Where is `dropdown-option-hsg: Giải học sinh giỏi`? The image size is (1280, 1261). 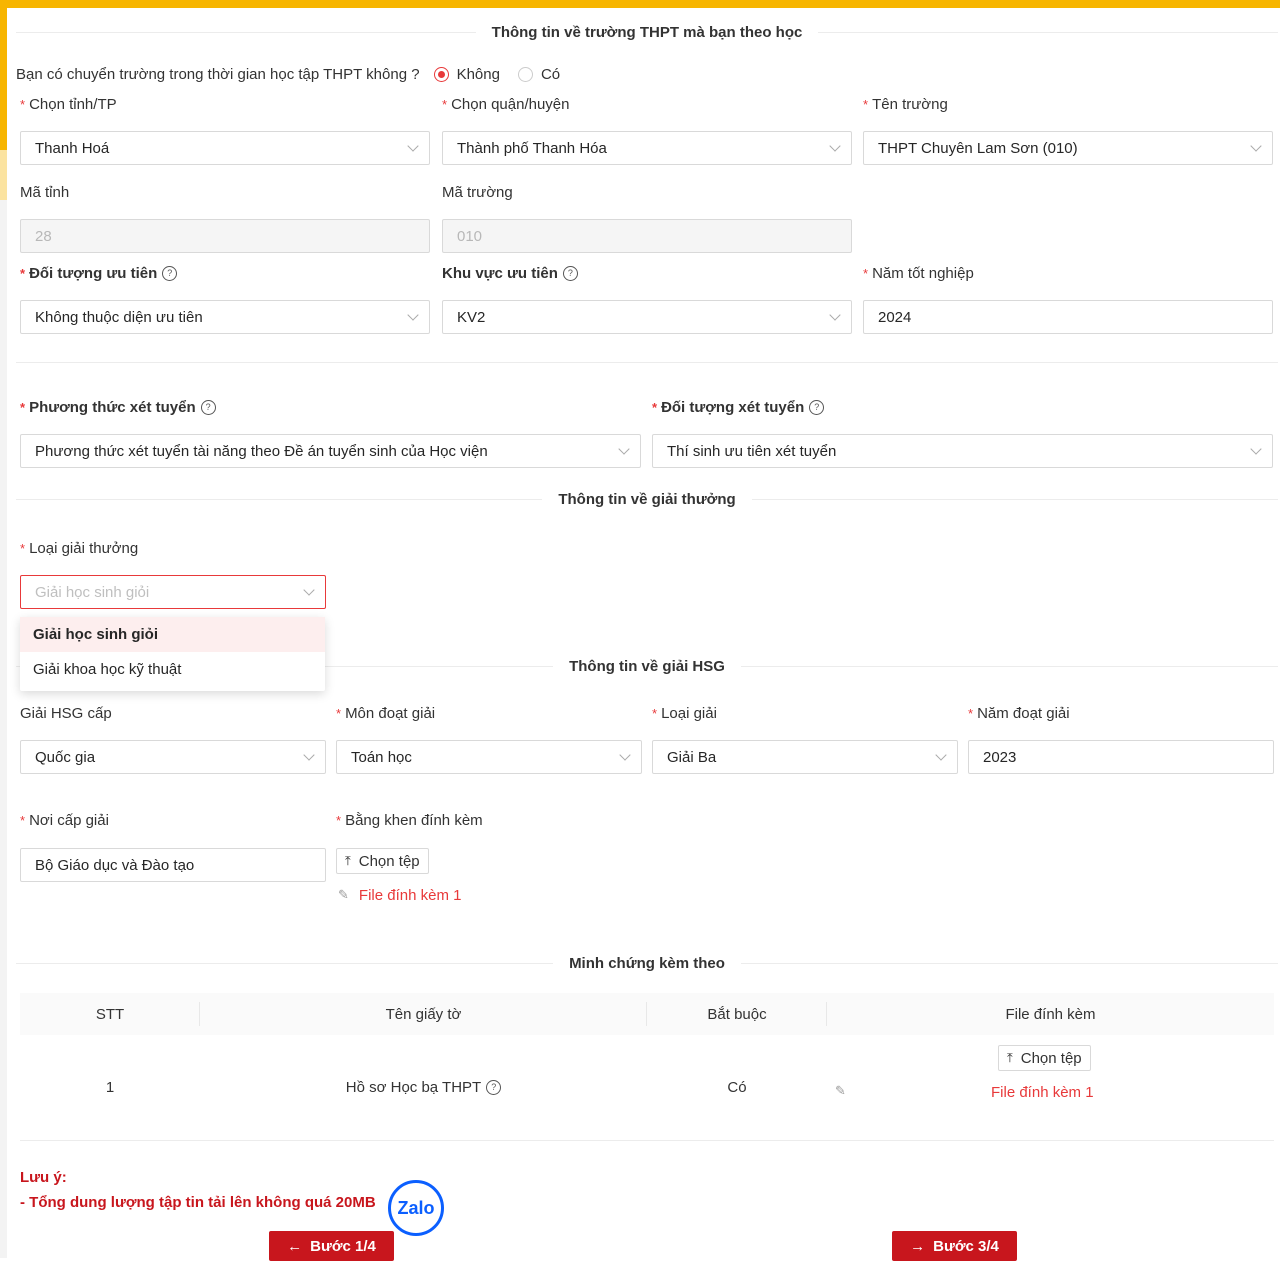
dropdown-option-hsg: Giải học sinh giỏi is located at coordinates (172, 634).